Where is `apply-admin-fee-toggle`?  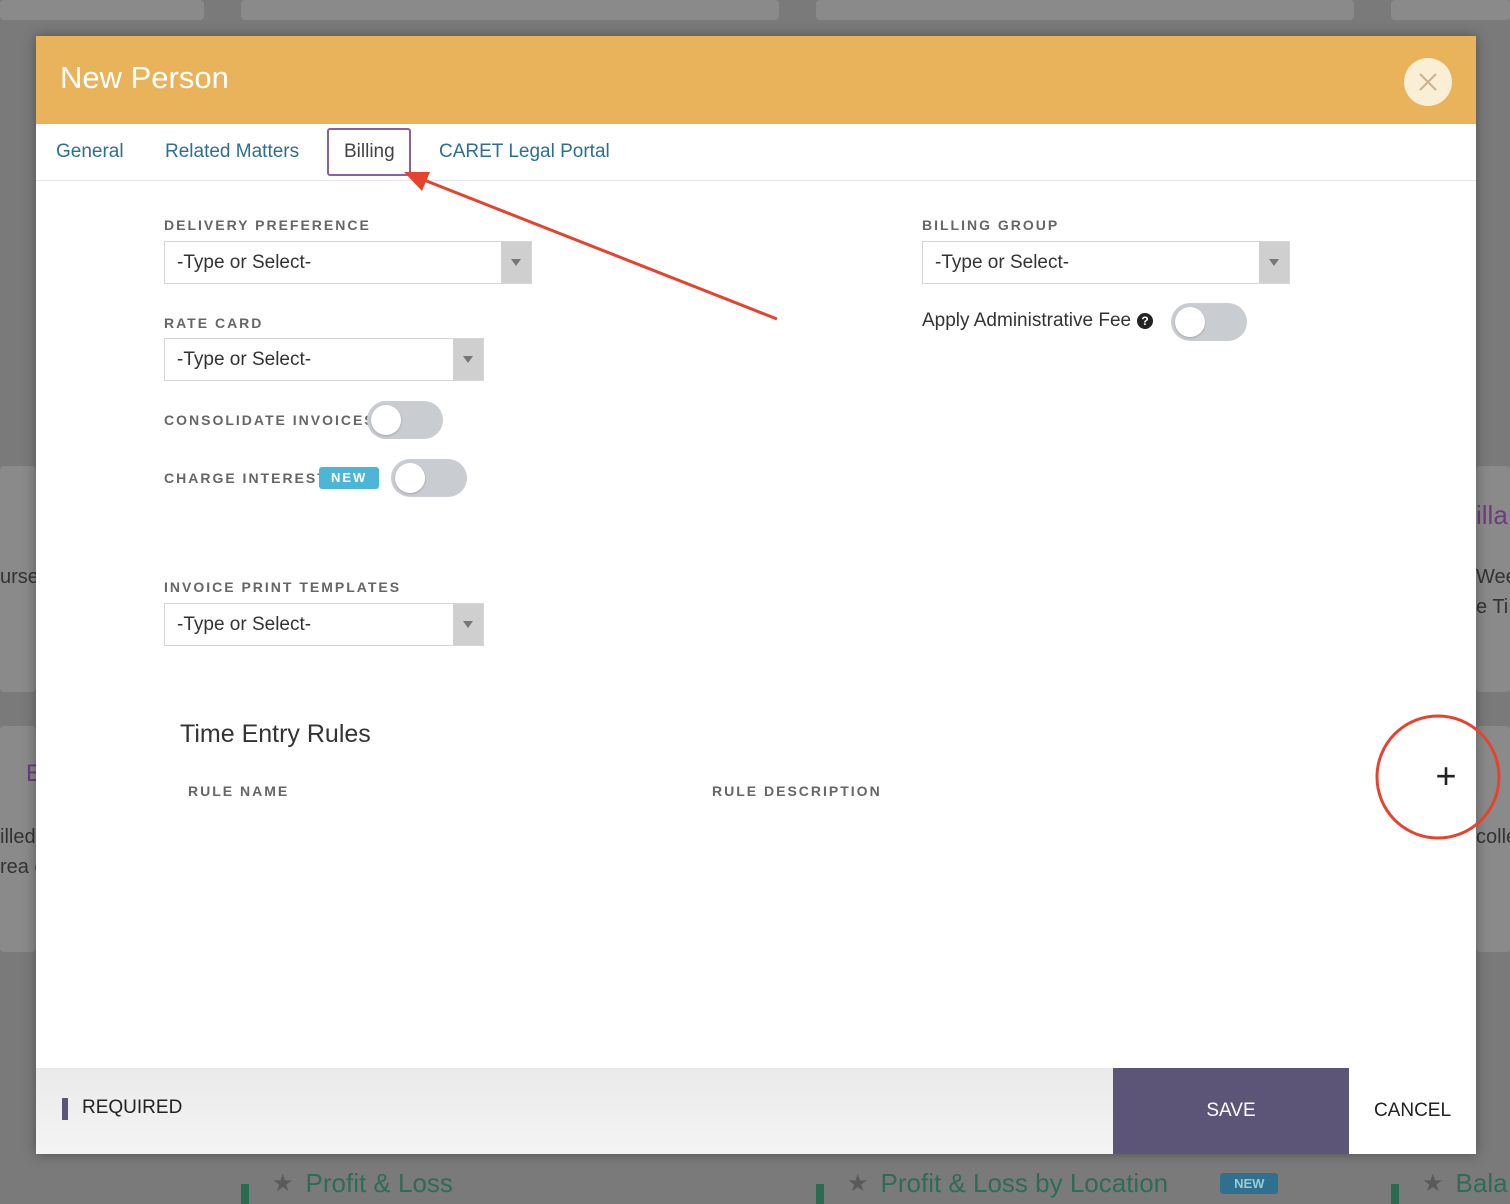 apply-admin-fee-toggle is located at coordinates (1209, 322).